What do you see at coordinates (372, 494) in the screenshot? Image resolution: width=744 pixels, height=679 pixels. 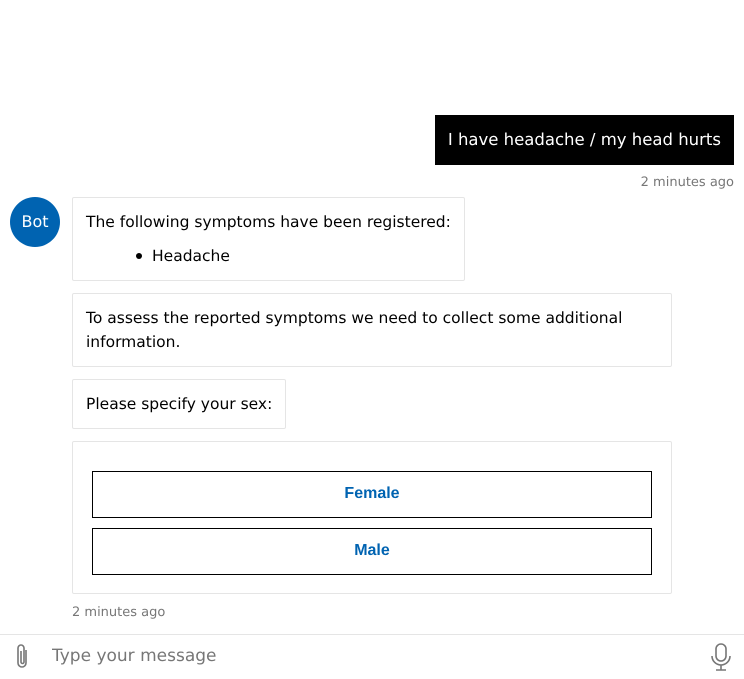 I see `choice-button: Female` at bounding box center [372, 494].